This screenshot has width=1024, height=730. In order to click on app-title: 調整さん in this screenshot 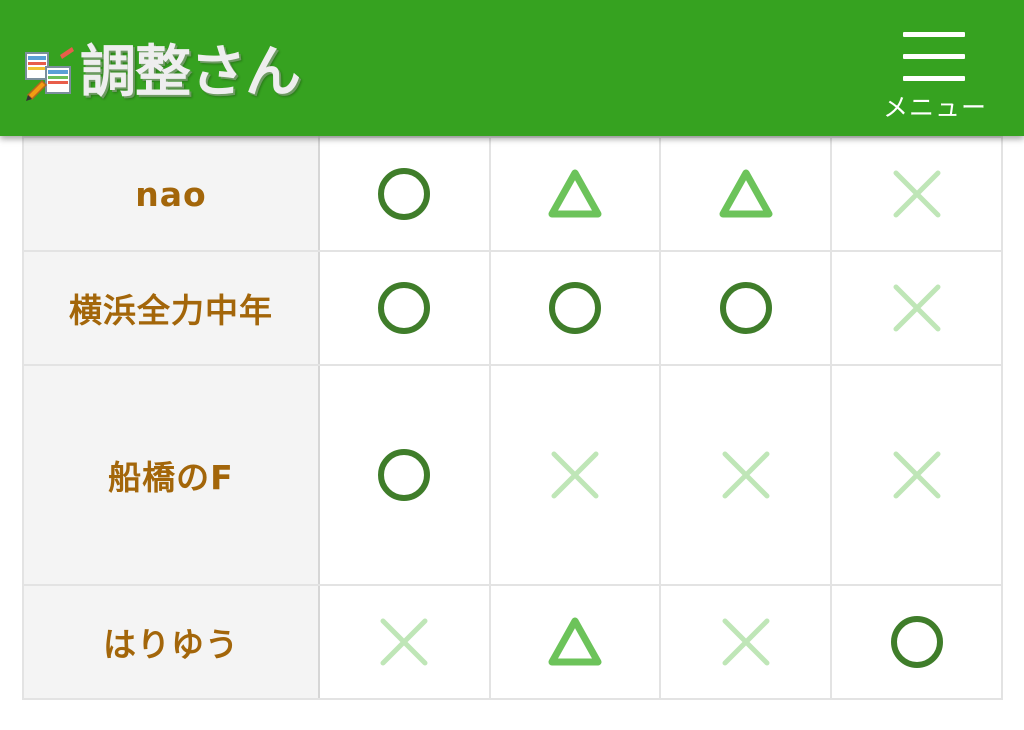, I will do `click(190, 72)`.